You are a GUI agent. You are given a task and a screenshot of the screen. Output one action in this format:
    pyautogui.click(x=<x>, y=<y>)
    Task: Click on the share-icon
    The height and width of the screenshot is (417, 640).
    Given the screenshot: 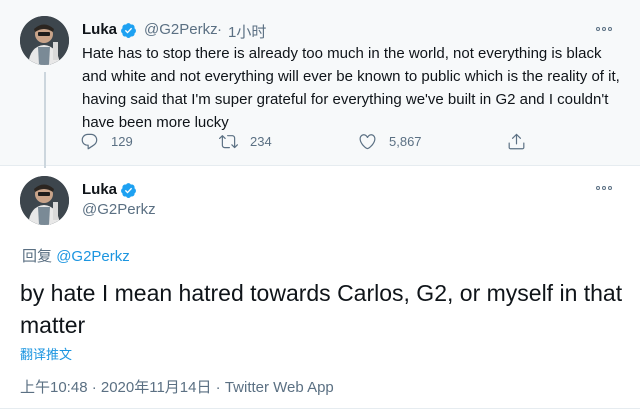 What is the action you would take?
    pyautogui.click(x=516, y=141)
    